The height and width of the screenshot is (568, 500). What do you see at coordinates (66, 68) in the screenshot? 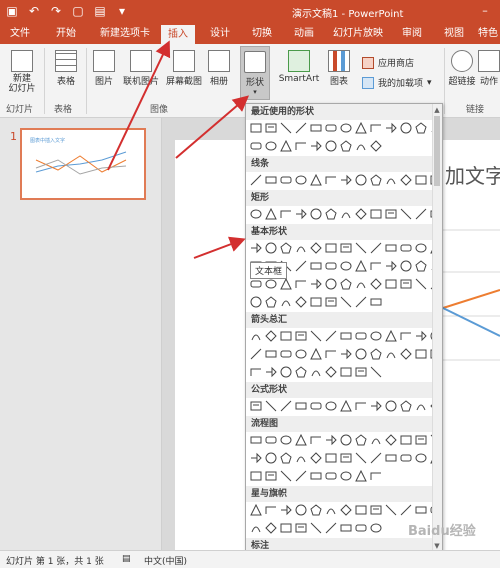
I see `table-button: 表格` at bounding box center [66, 68].